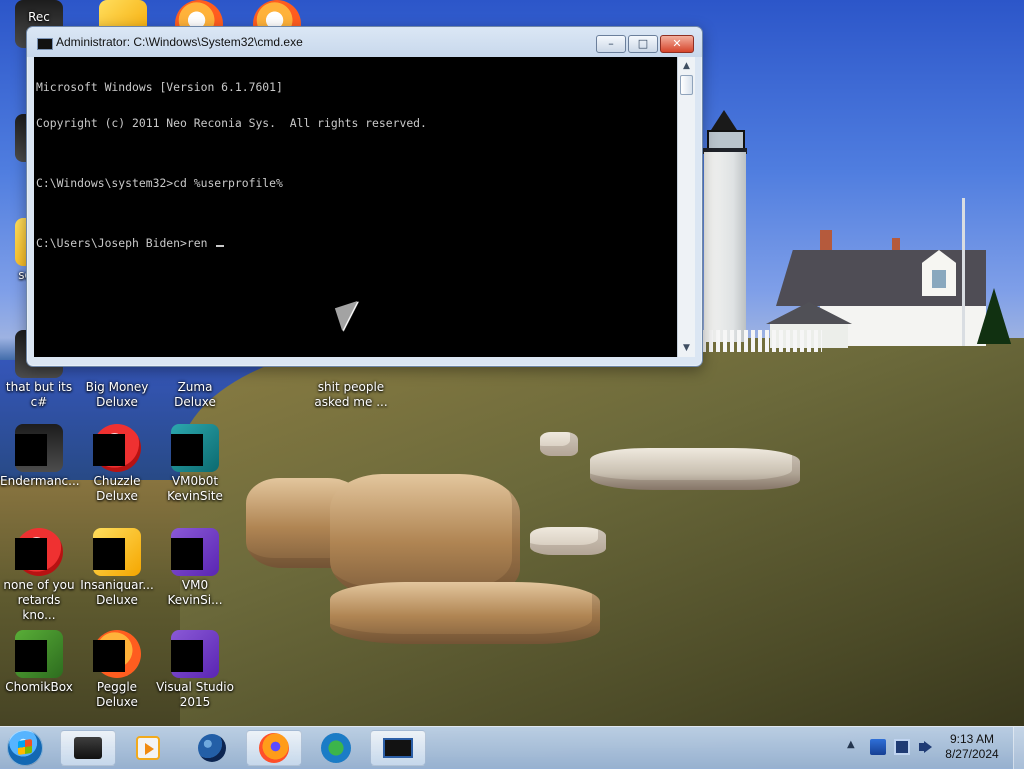  I want to click on desktop-icon-insaniquarium-deluxe: Insaniquar... Deluxe, so click(117, 577).